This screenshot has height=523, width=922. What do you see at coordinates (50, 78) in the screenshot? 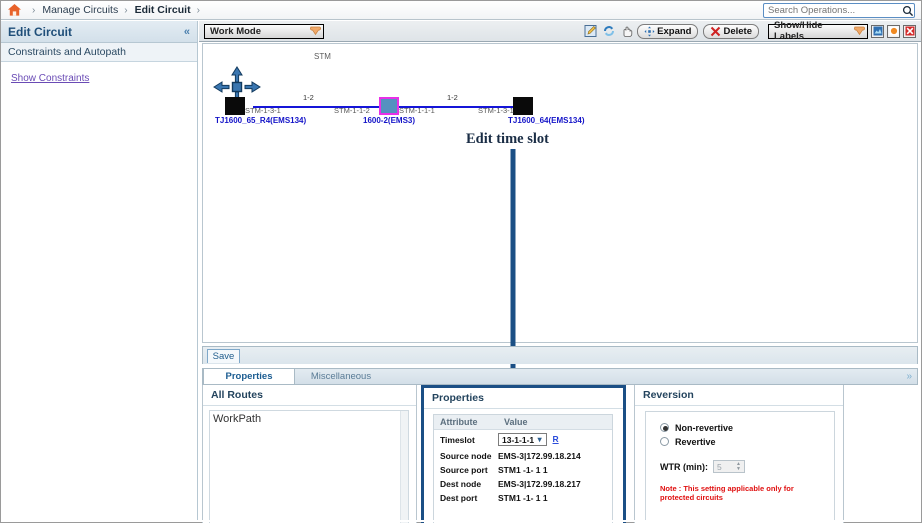
I see `show-constraints-link: Show Constraints` at bounding box center [50, 78].